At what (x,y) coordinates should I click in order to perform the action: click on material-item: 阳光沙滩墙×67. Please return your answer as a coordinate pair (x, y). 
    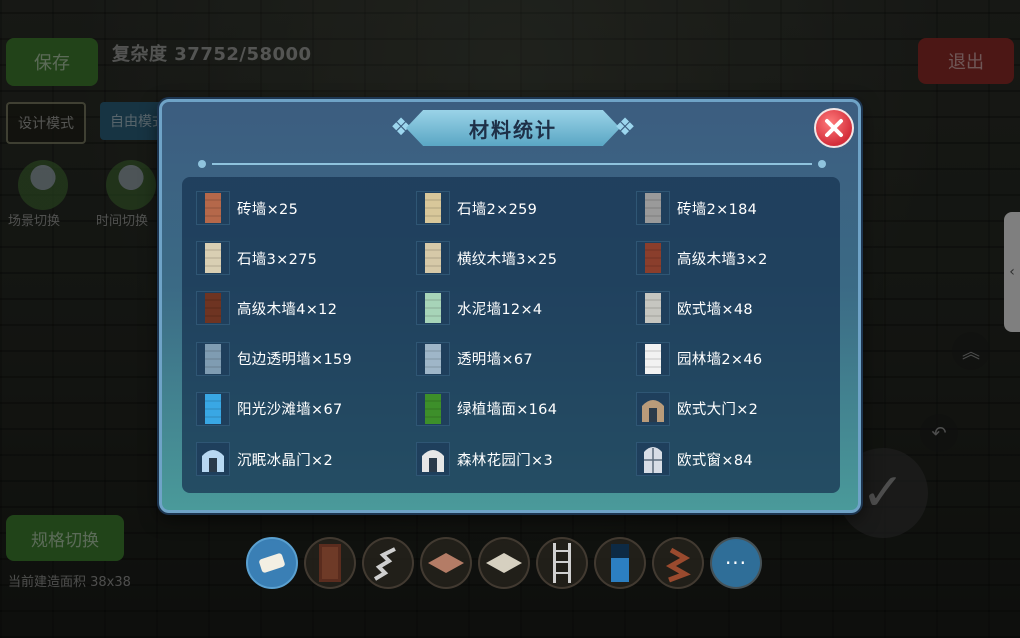
    Looking at the image, I should click on (306, 409).